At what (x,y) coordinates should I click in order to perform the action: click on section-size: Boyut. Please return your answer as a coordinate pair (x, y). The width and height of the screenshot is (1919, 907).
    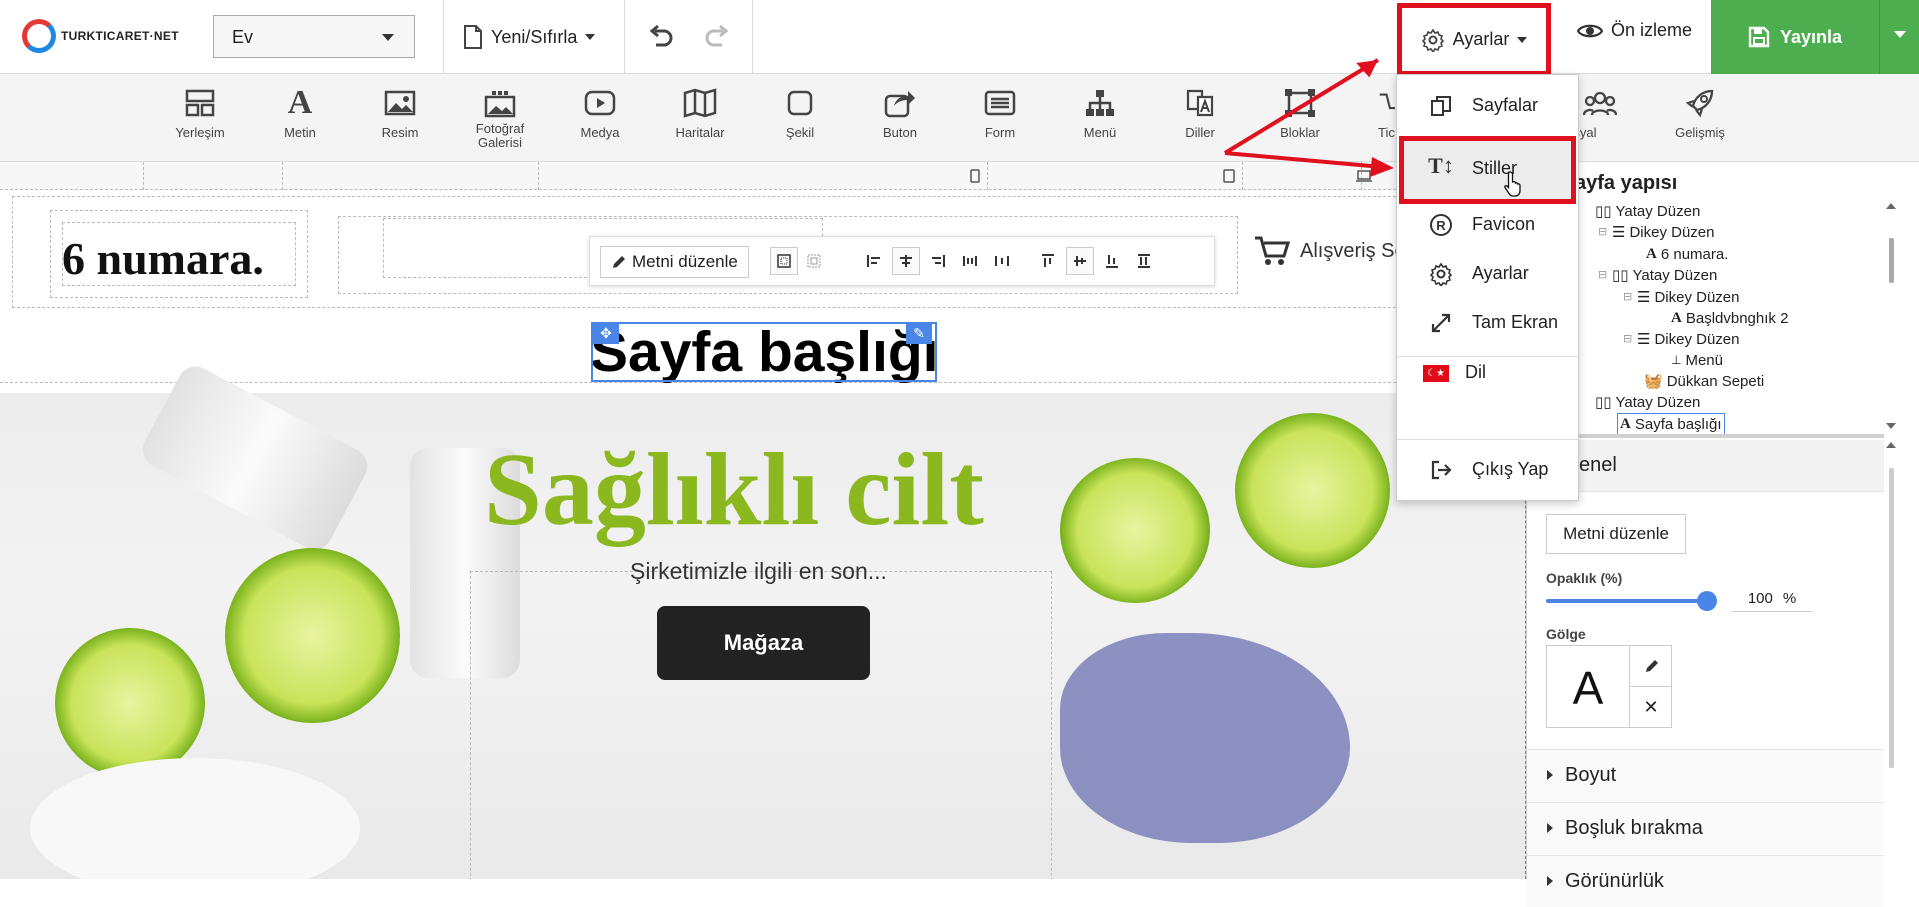
    Looking at the image, I should click on (1705, 775).